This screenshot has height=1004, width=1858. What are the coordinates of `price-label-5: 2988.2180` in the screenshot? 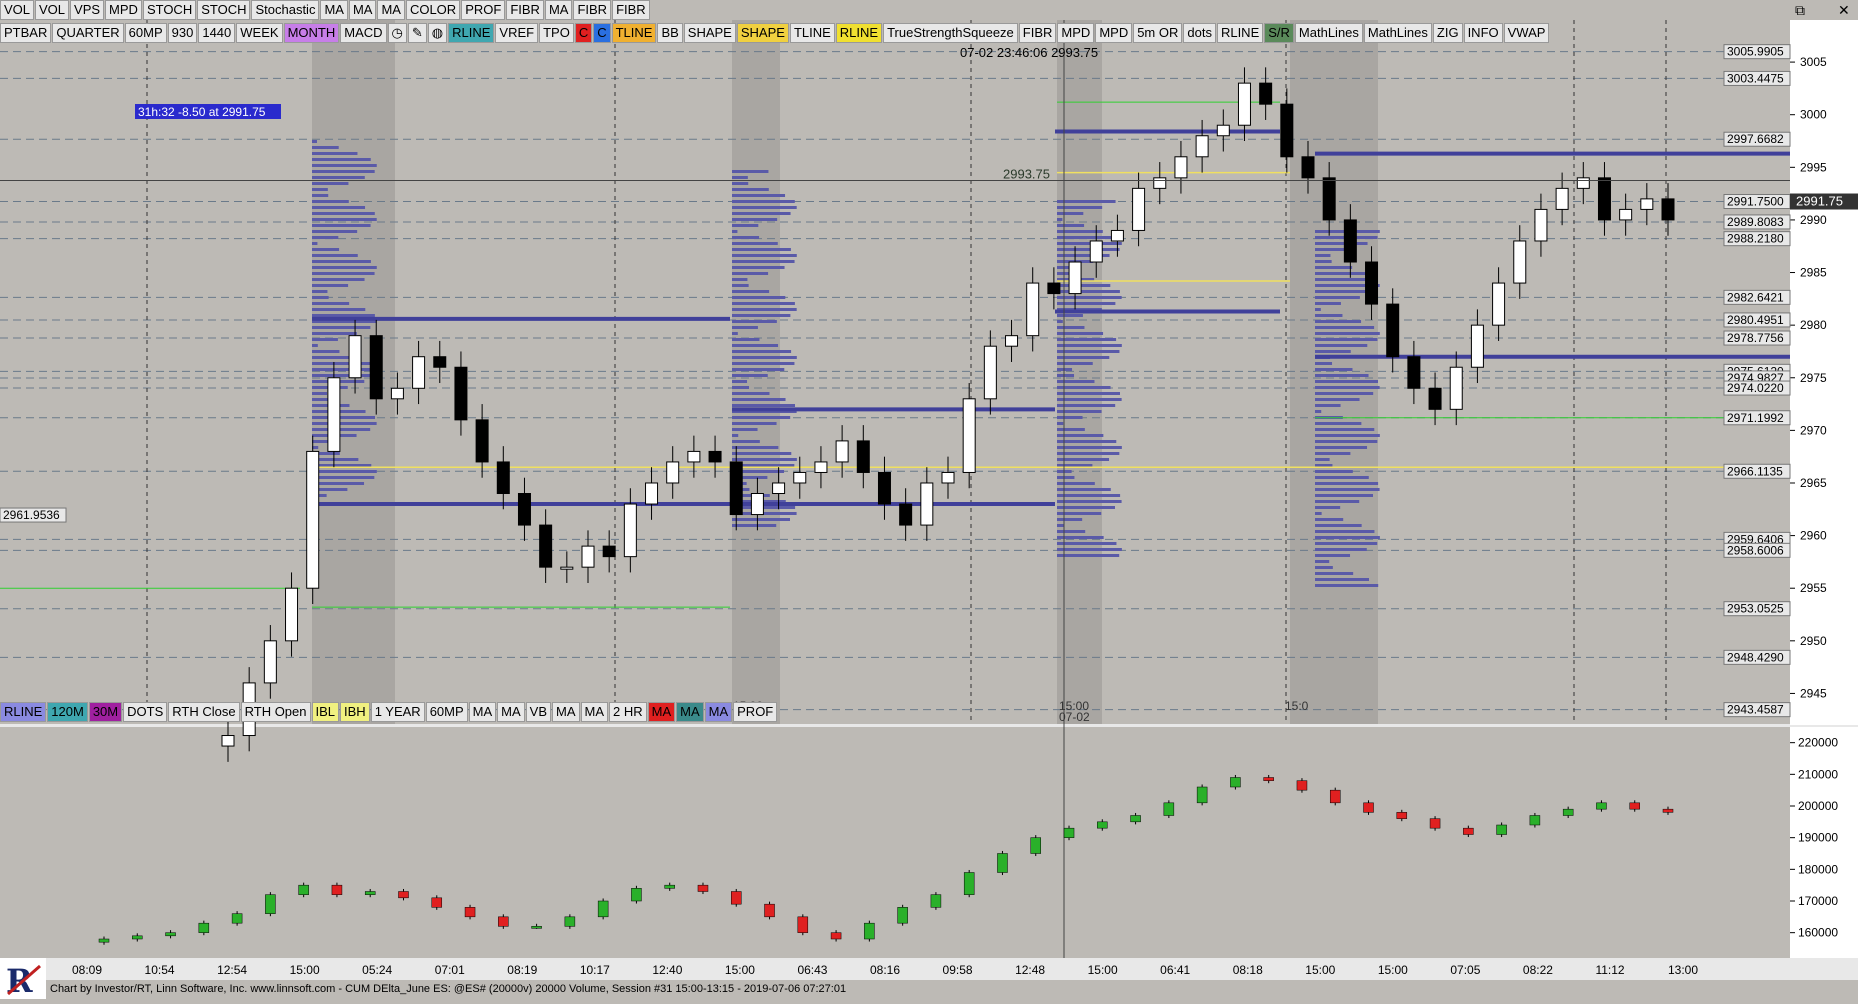 It's located at (1755, 239).